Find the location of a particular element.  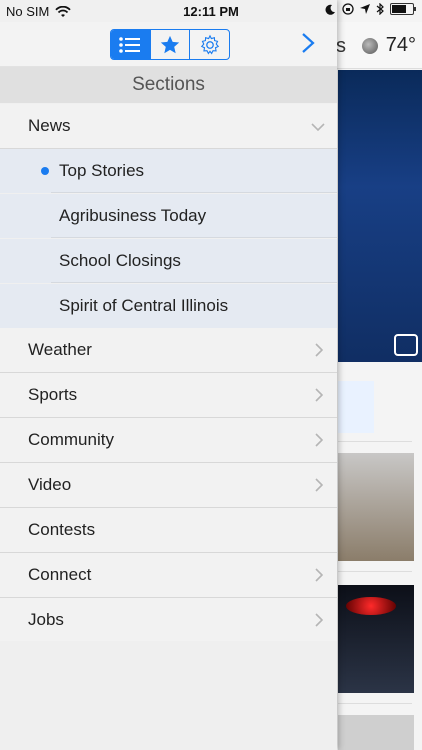

section-item-weather: Weather is located at coordinates (168, 350).